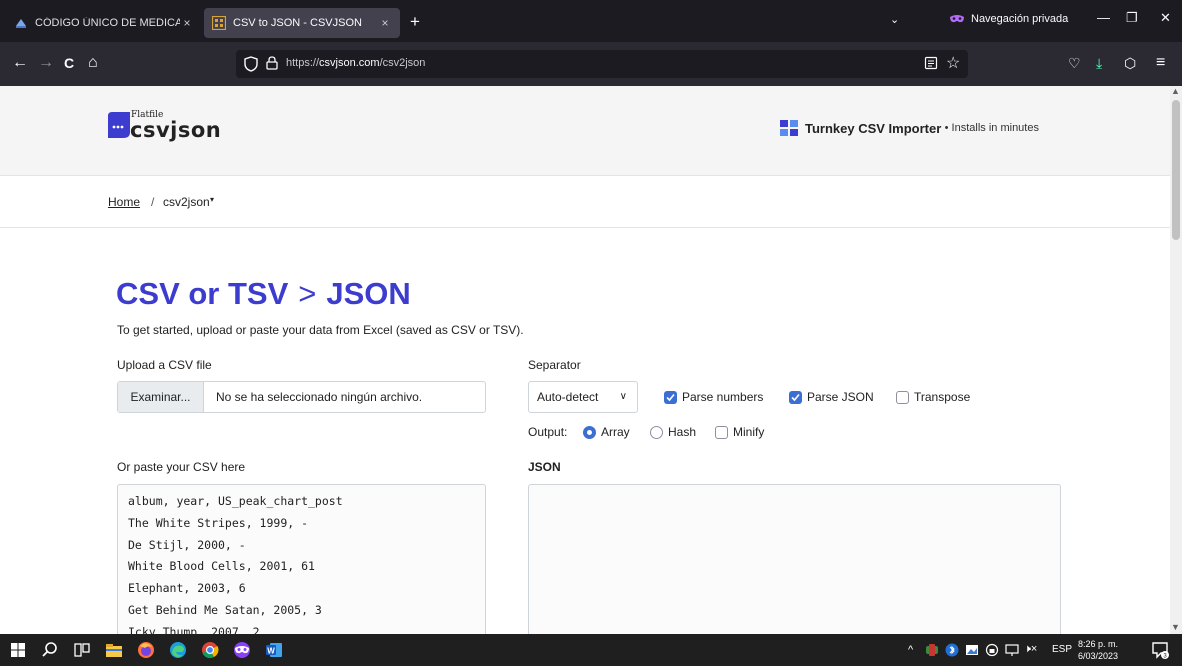 This screenshot has width=1182, height=666. I want to click on file-explorer-icon, so click(114, 650).